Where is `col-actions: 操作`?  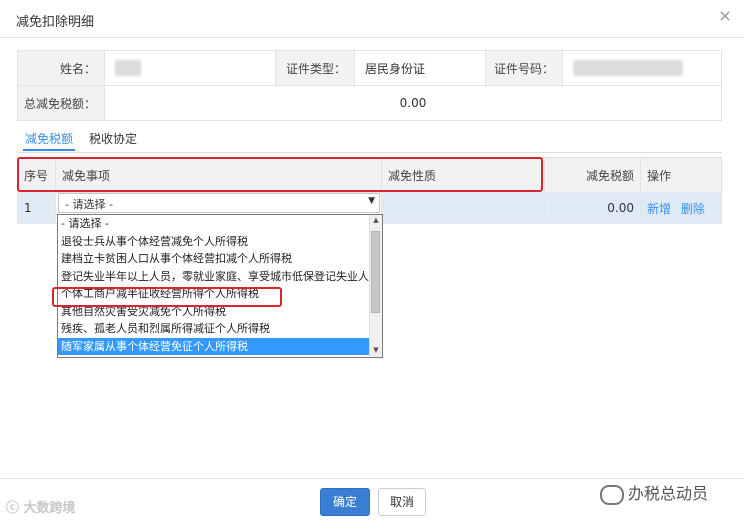 col-actions: 操作 is located at coordinates (681, 175).